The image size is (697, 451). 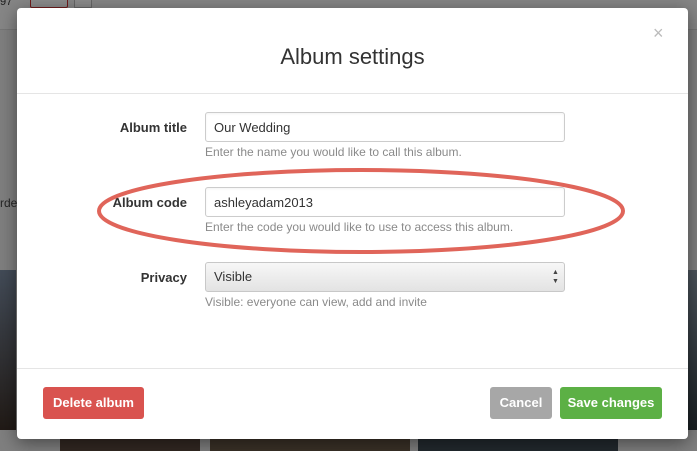 What do you see at coordinates (233, 276) in the screenshot?
I see `privacy-selected-value: Visible` at bounding box center [233, 276].